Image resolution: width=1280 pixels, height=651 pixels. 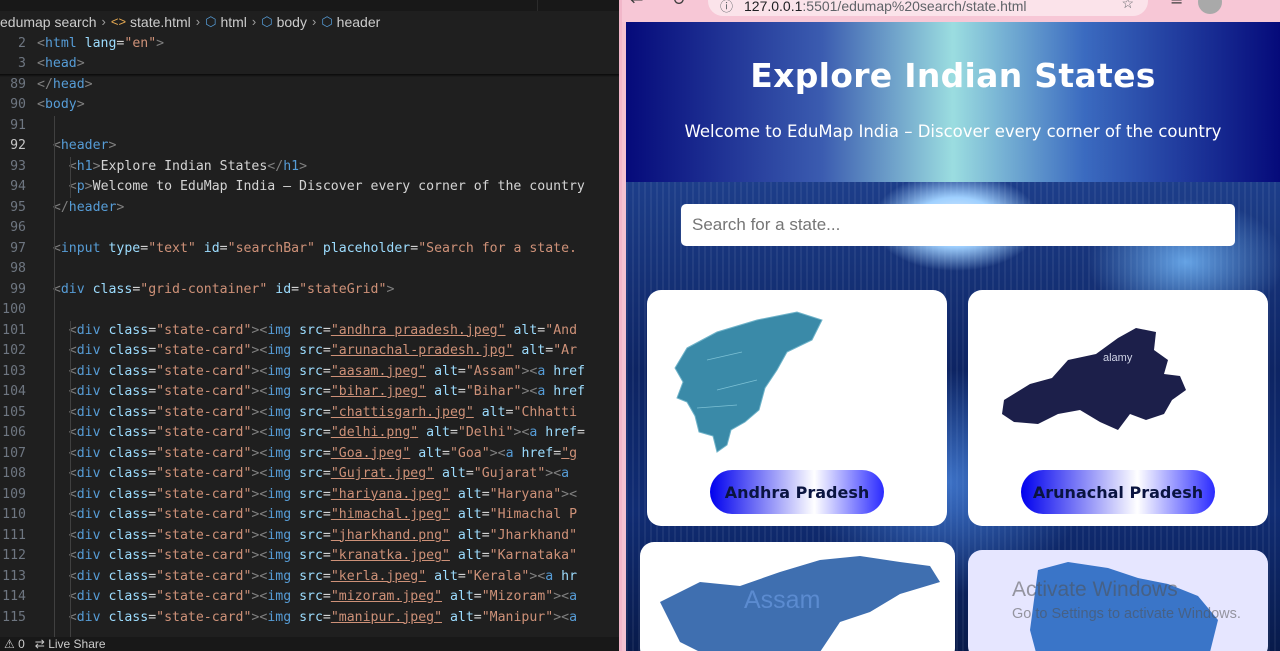 I want to click on code-line: 3 <head>, so click(x=311, y=64).